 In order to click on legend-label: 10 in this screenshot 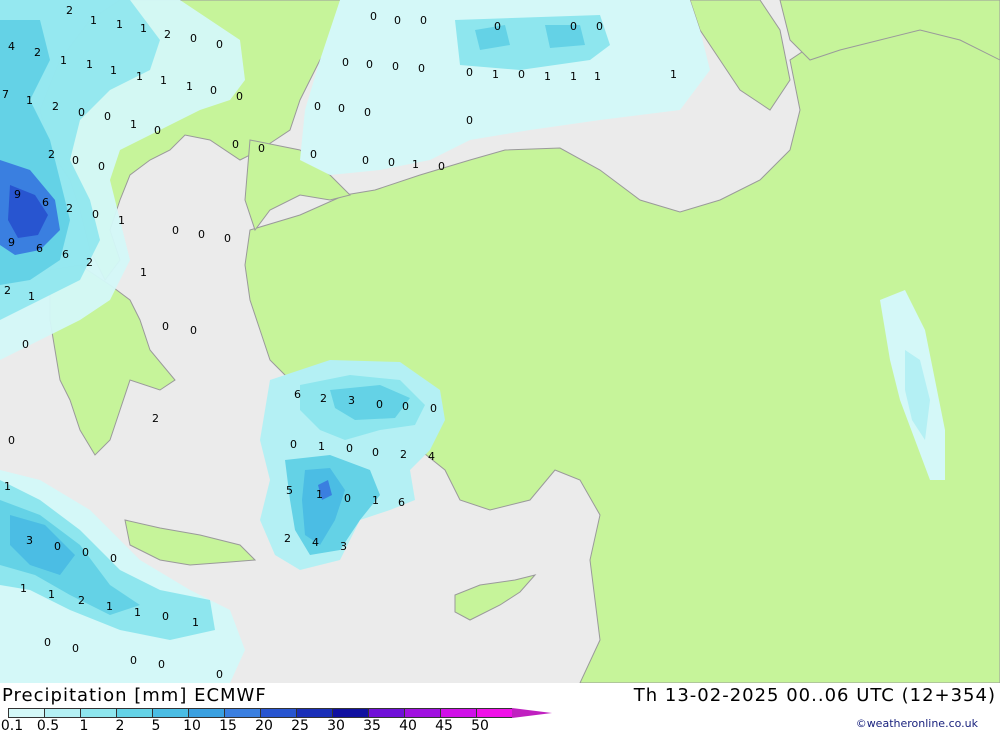, I will do `click(192, 726)`.